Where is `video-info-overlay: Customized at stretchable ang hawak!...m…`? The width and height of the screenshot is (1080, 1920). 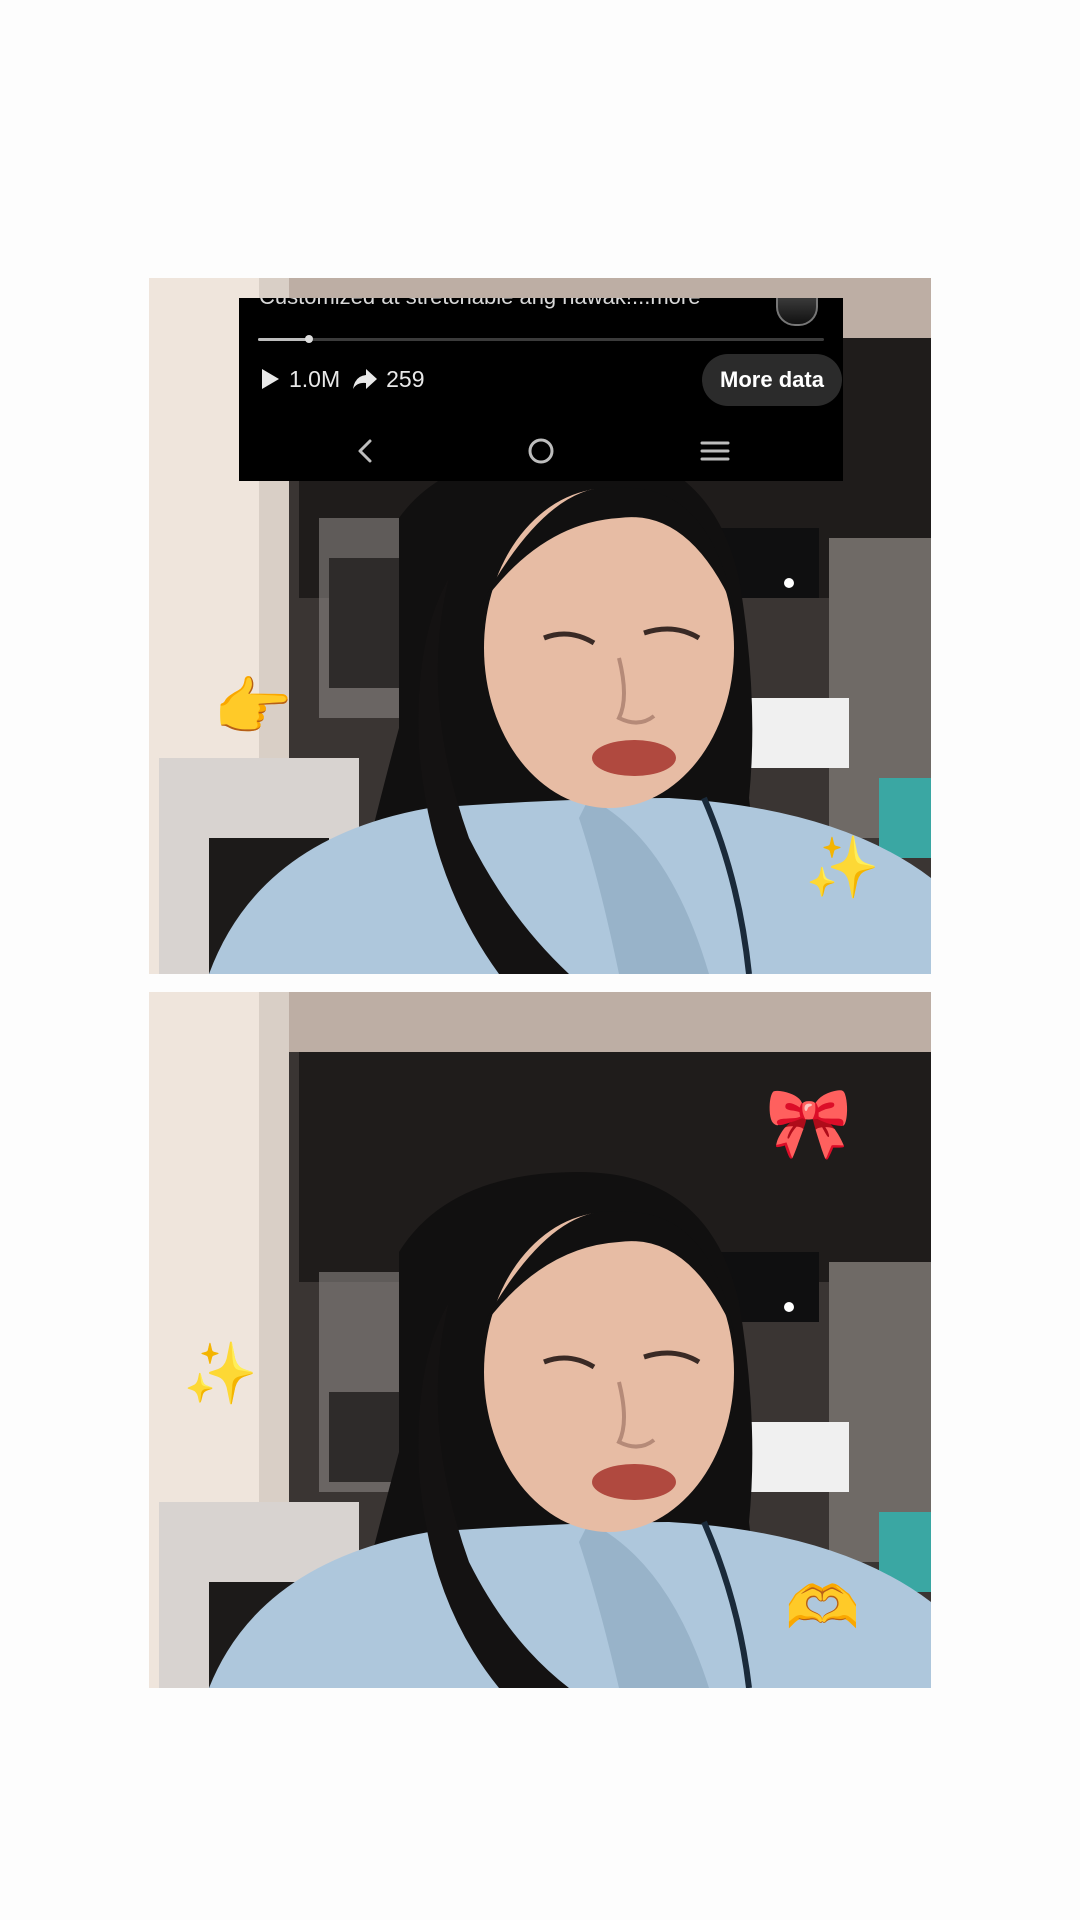 video-info-overlay: Customized at stretchable ang hawak!...m… is located at coordinates (541, 389).